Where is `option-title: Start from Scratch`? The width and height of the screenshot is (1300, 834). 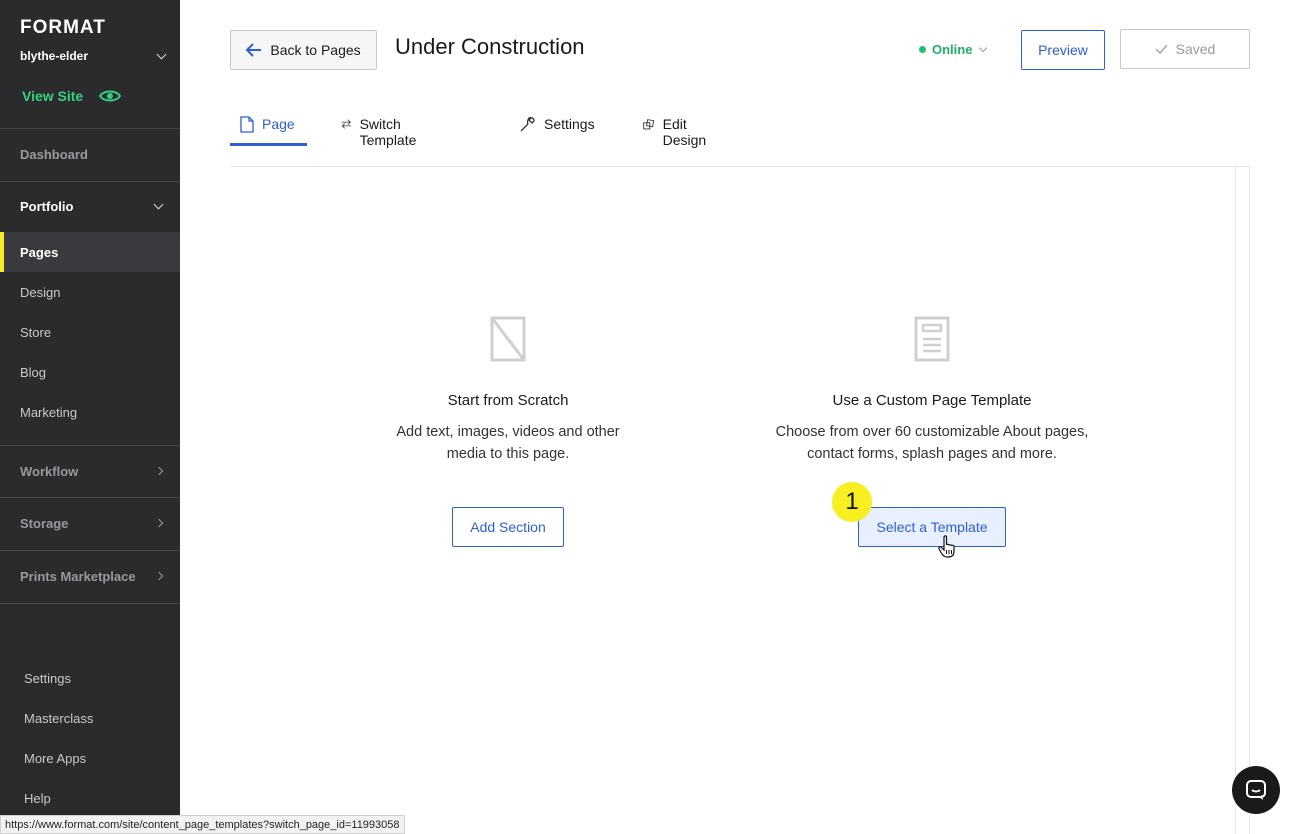
option-title: Start from Scratch is located at coordinates (508, 400).